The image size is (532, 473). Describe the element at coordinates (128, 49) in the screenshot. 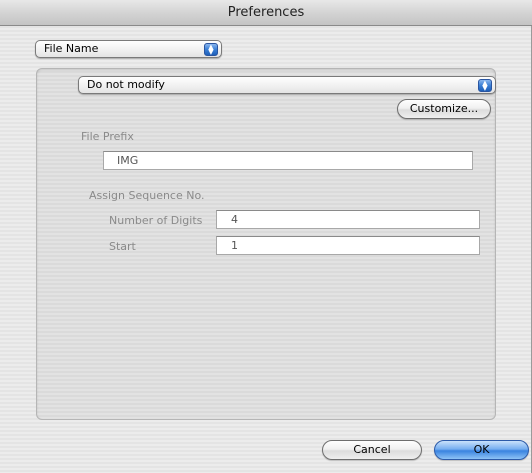

I see `category-popup: File Name ▲ ▼` at that location.